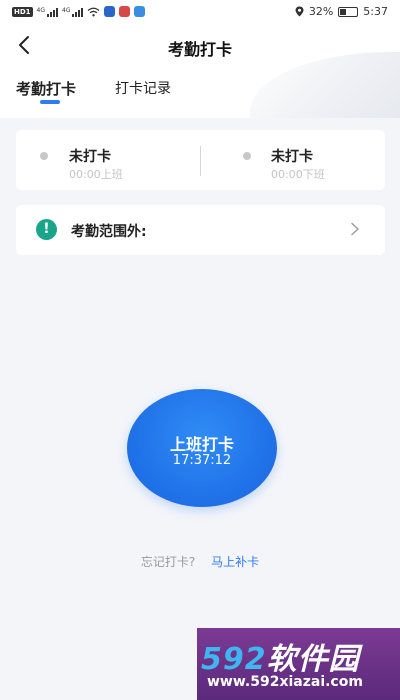  I want to click on hd-badge-label: HD, so click(20, 11).